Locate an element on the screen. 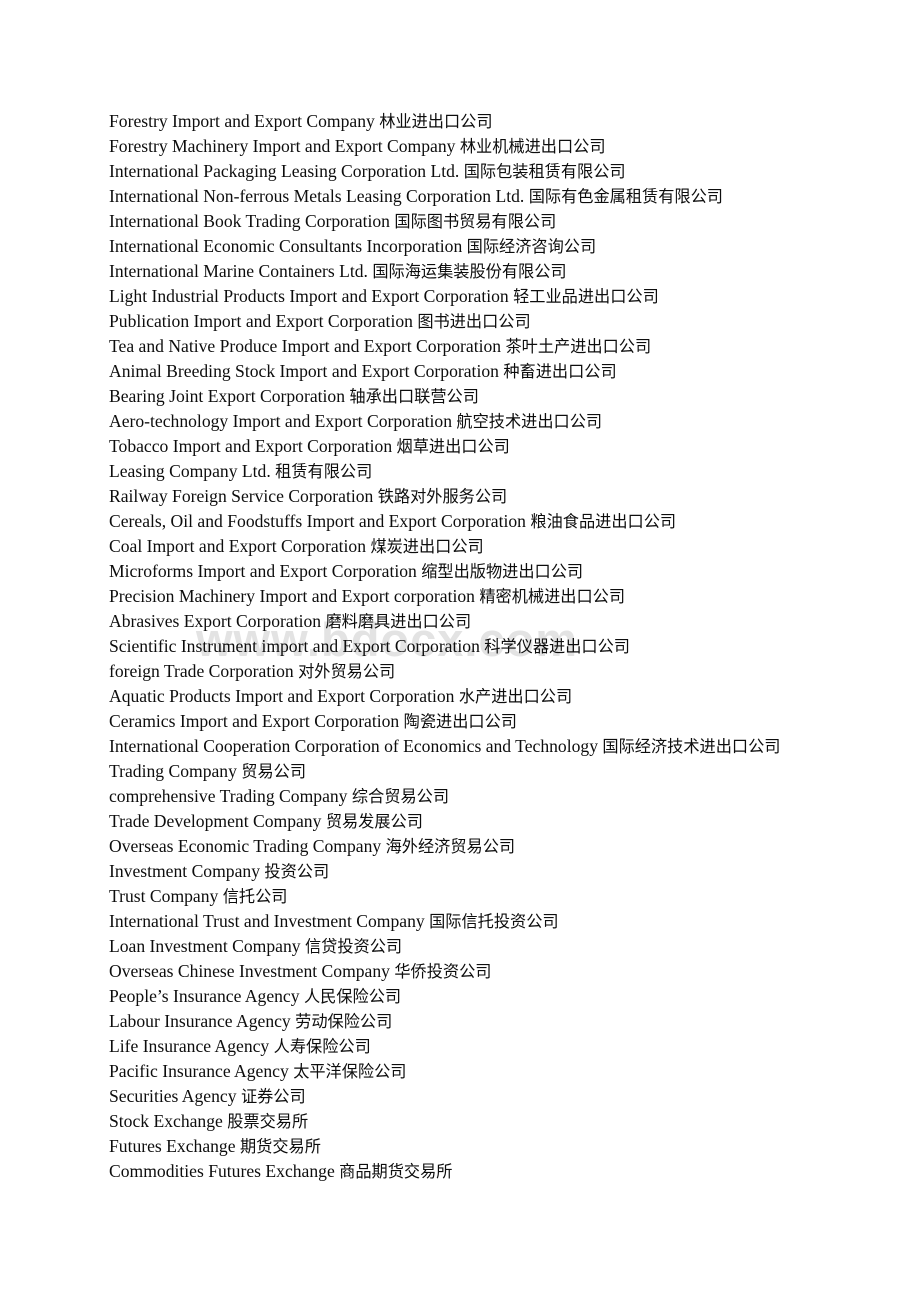  glossary-entry: Futures Exchange 期货交易所 is located at coordinates (454, 1146).